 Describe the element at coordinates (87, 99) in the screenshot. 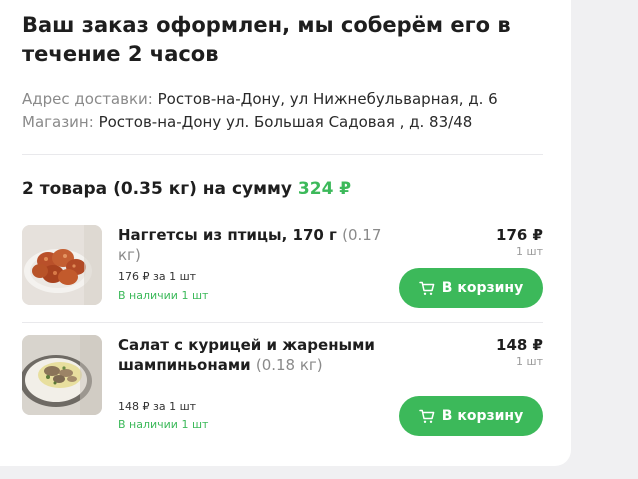

I see `delivery-address-label: Адрес доставки:` at that location.